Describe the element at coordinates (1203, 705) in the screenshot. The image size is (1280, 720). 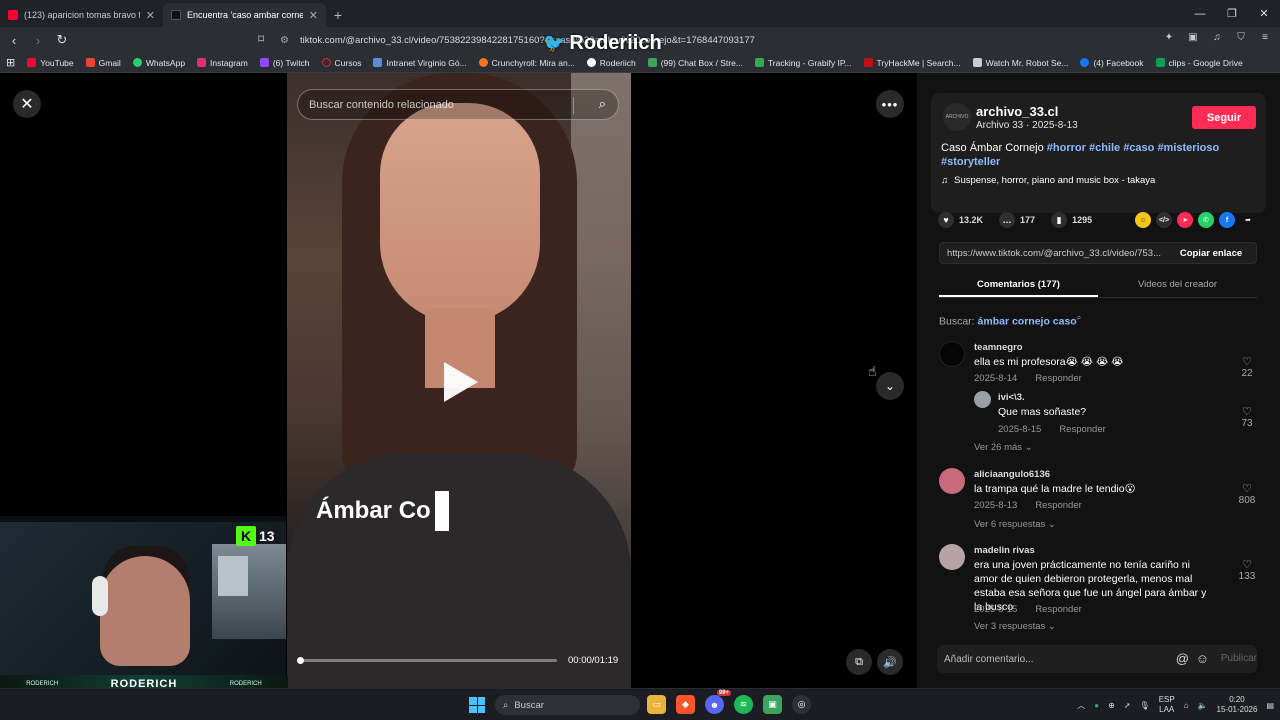
I see `speaker-icon: 🔈` at that location.